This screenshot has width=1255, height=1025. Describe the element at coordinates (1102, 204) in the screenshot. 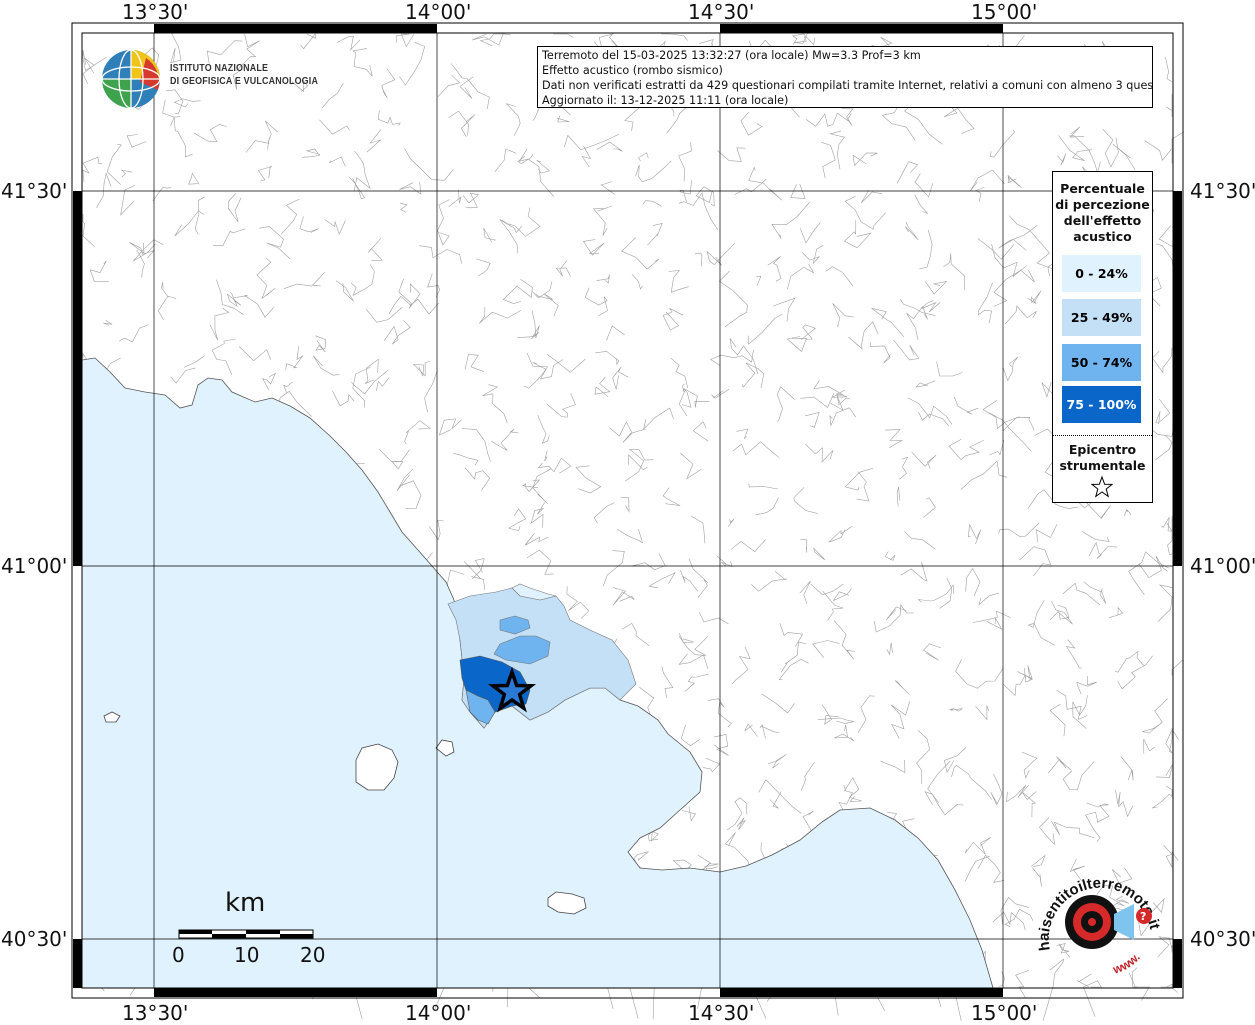

I see `legend-title-line2: di percezione` at that location.